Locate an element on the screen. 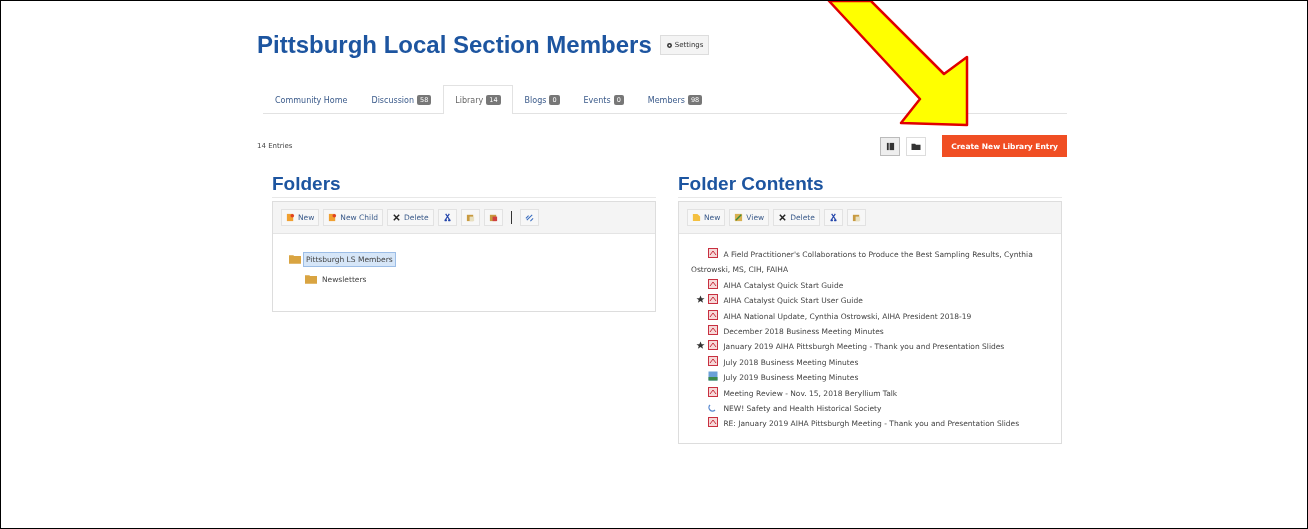 The height and width of the screenshot is (529, 1308). tab: Community Home is located at coordinates (311, 99).